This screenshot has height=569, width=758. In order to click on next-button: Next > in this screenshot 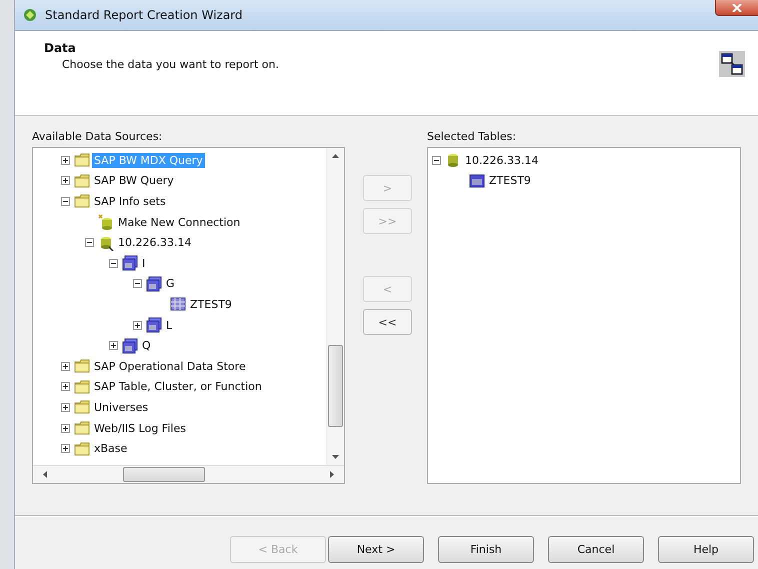, I will do `click(376, 549)`.